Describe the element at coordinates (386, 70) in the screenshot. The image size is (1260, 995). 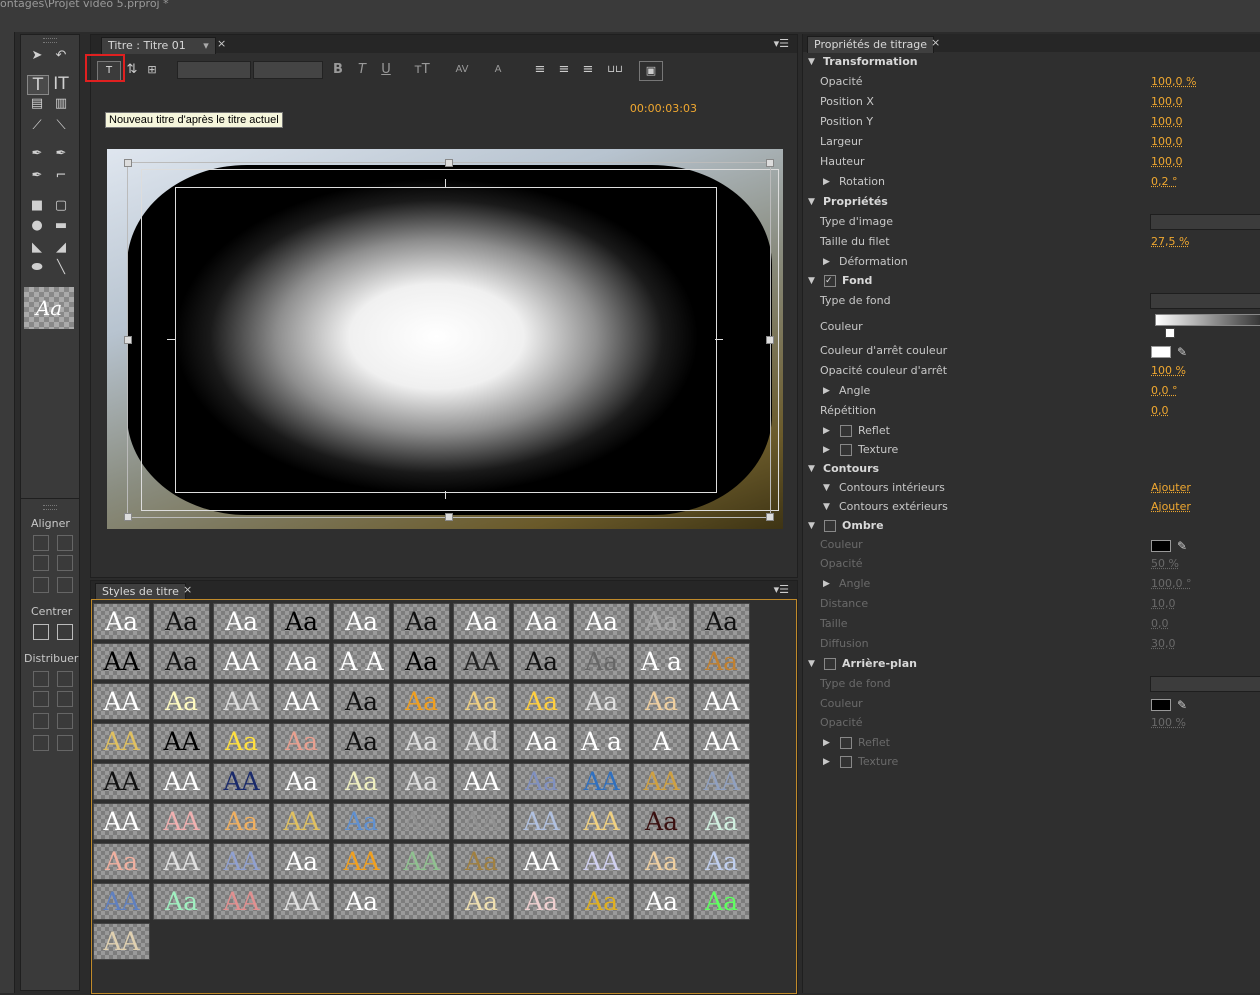
I see `underline-icon: U` at that location.